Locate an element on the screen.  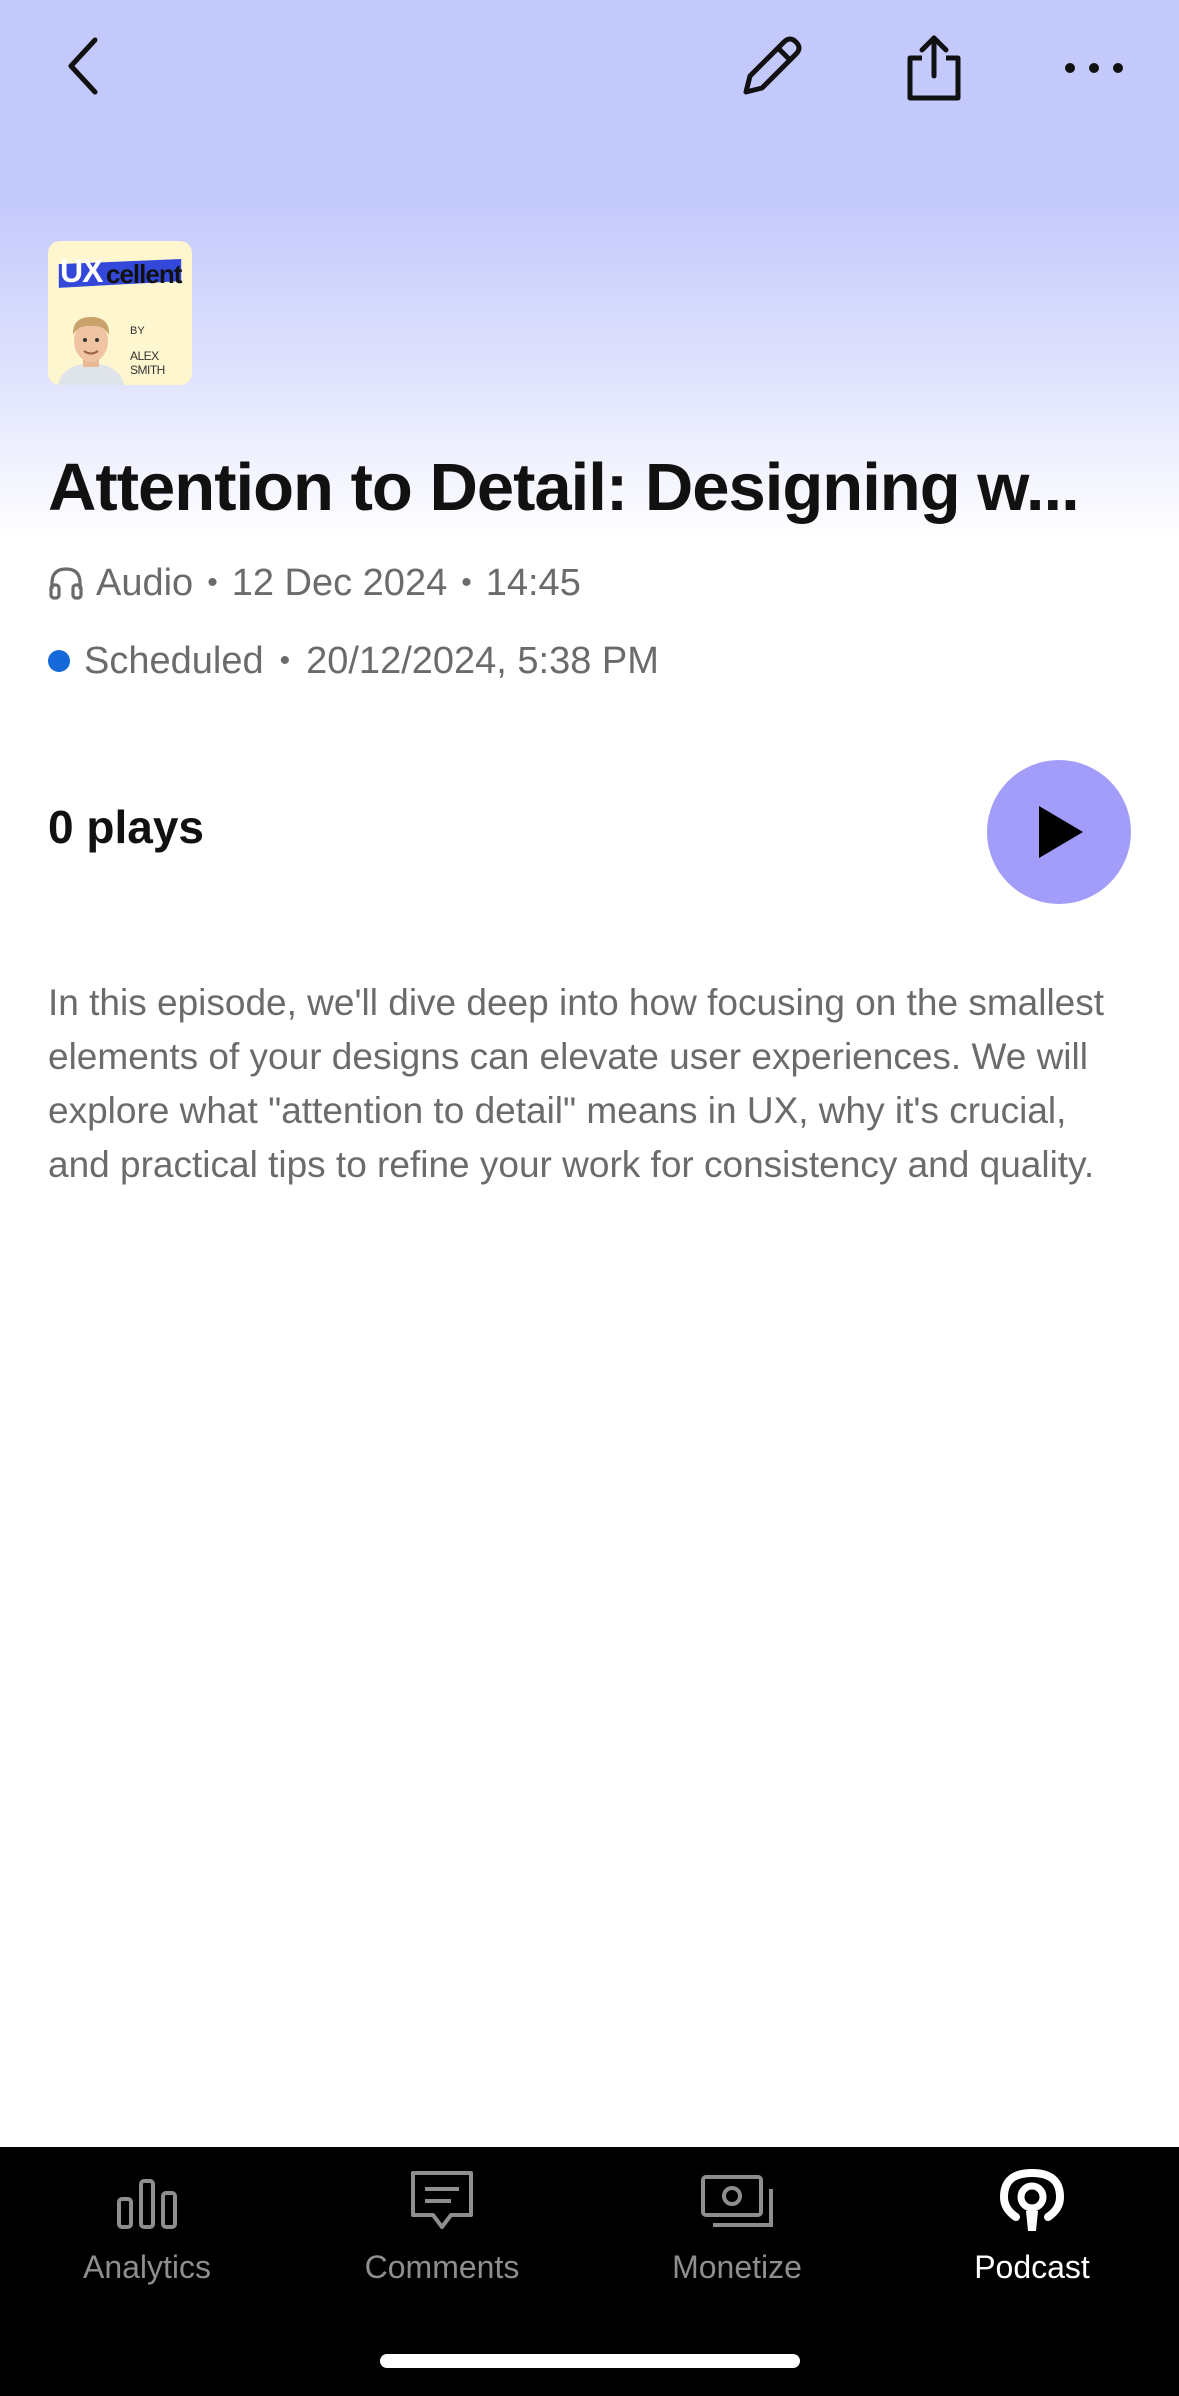
cover-author-text: ALEX SMITH is located at coordinates (147, 363).